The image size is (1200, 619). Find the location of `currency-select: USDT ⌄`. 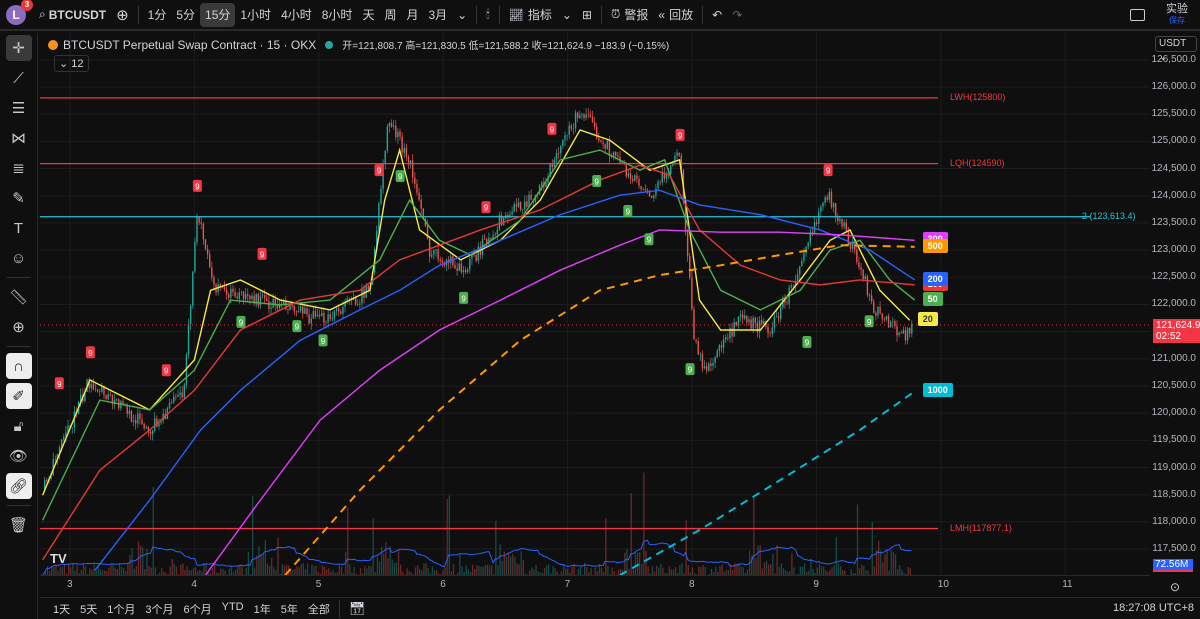

currency-select: USDT ⌄ is located at coordinates (1176, 49).